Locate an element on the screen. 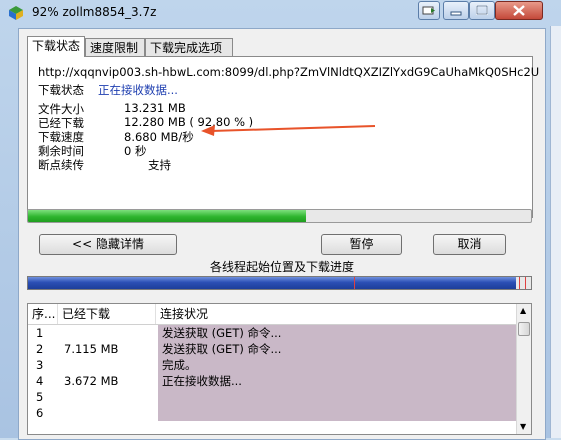 The width and height of the screenshot is (561, 440). resume-label: 断点续传 is located at coordinates (61, 165).